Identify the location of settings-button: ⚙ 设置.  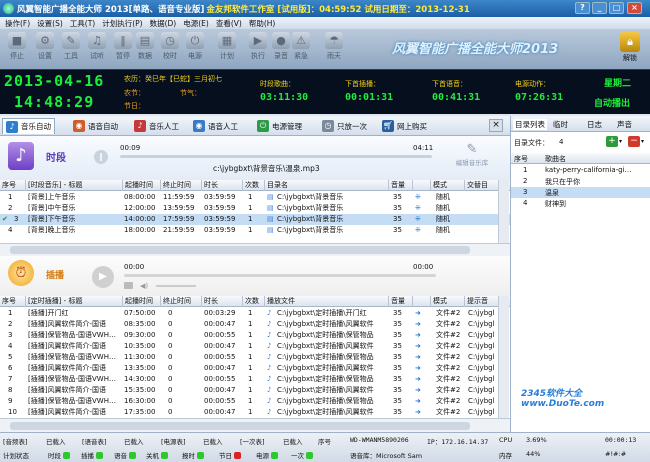
(45, 48).